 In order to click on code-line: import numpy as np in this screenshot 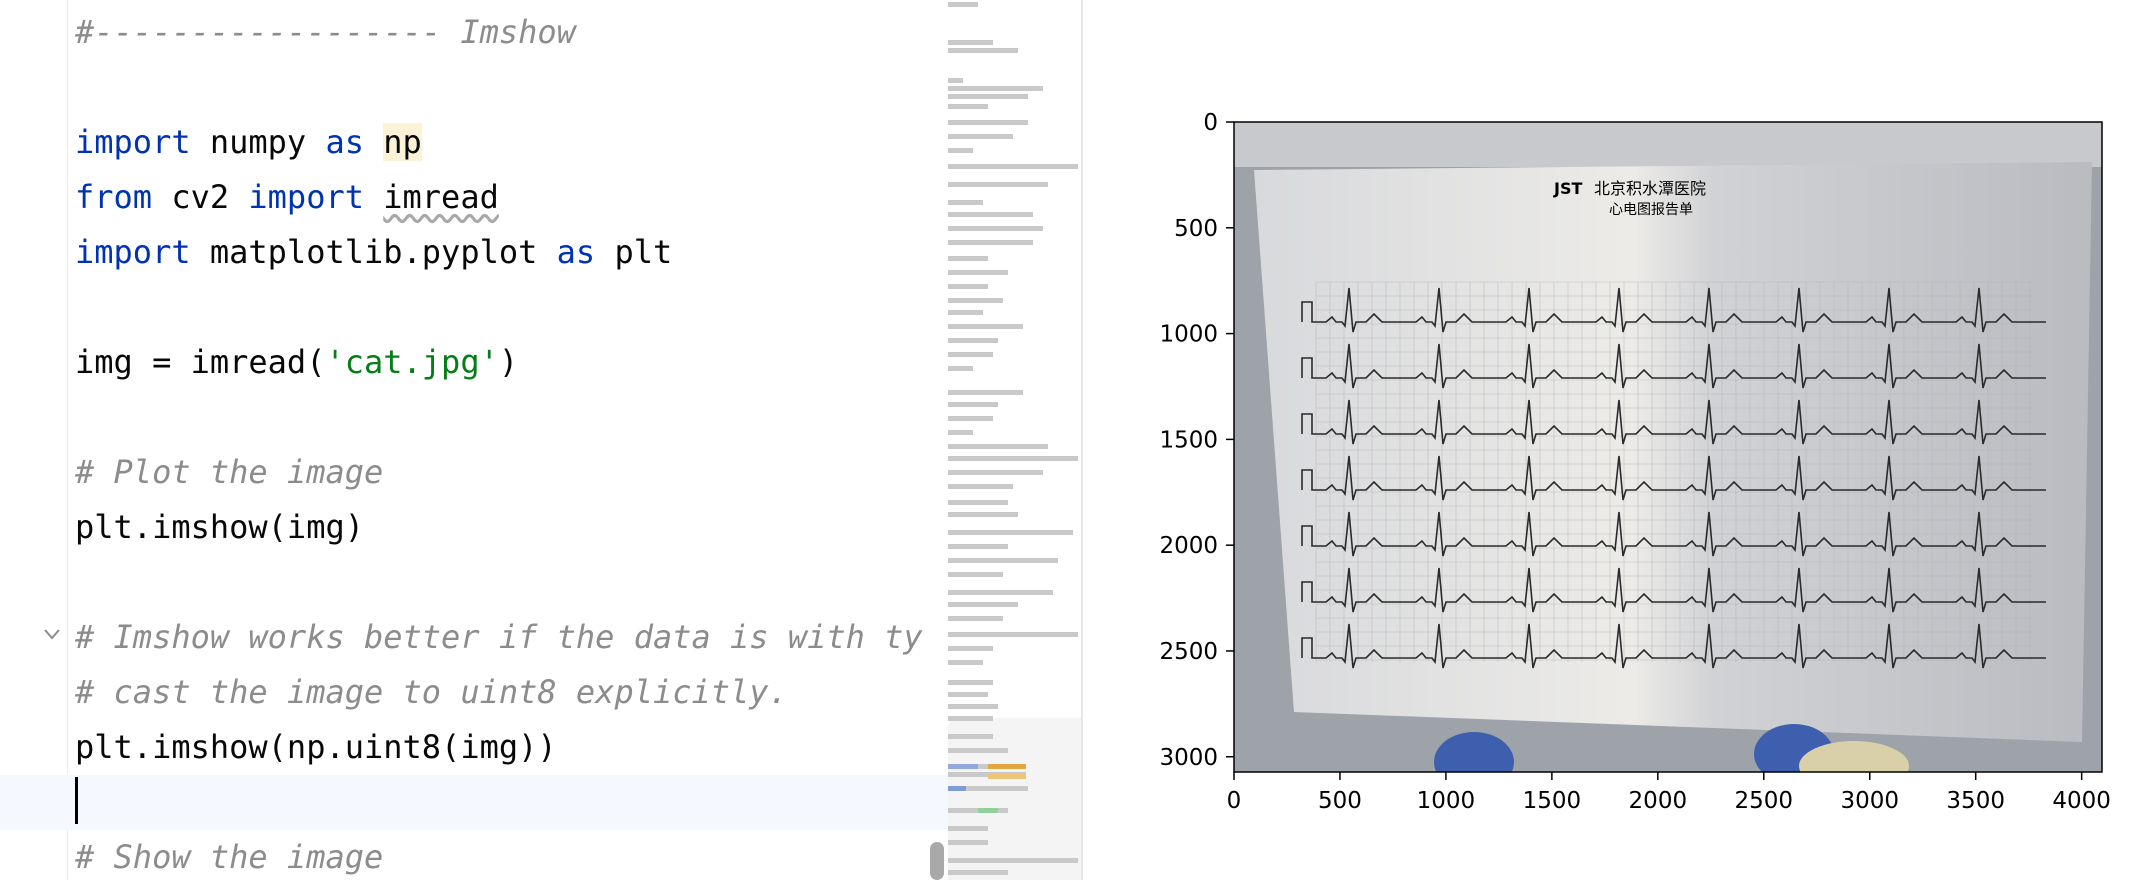, I will do `click(475, 142)`.